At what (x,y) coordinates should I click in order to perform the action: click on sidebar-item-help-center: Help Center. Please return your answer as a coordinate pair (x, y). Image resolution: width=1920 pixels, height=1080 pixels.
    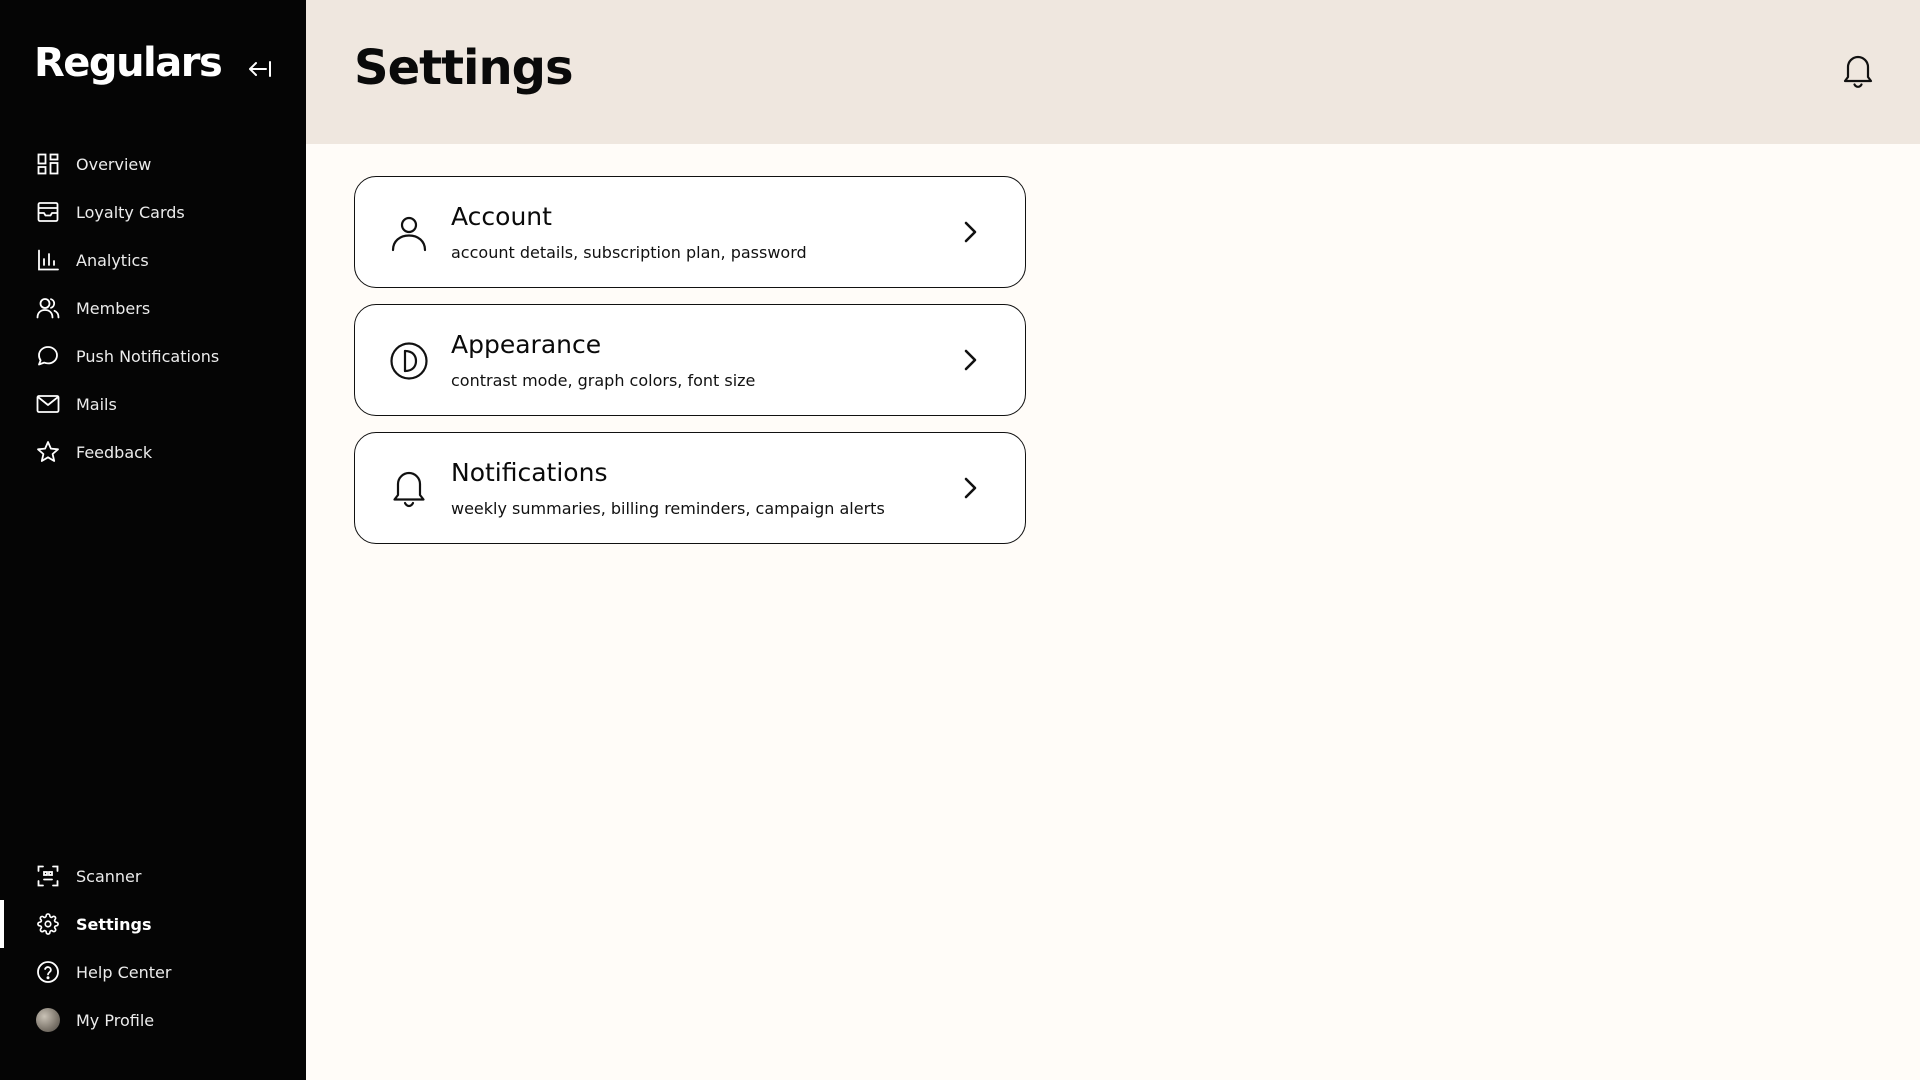
    Looking at the image, I should click on (153, 972).